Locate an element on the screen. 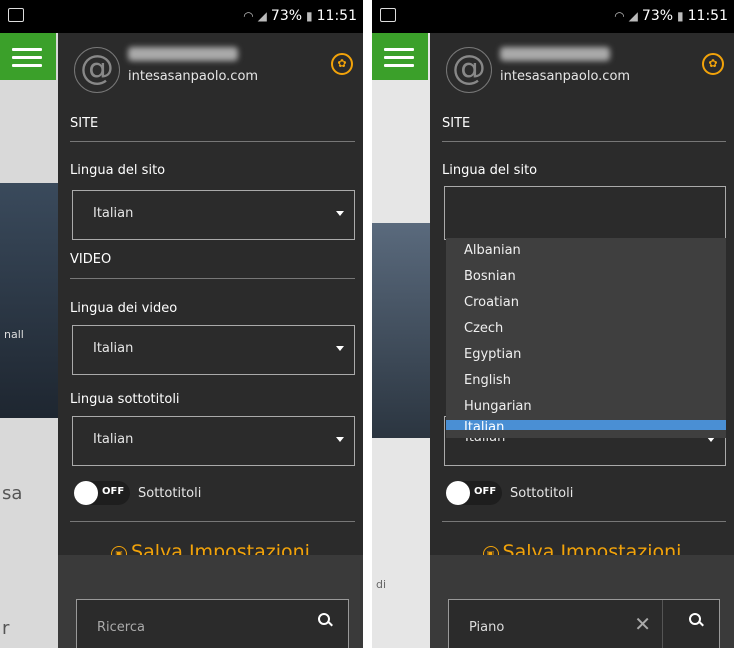 This screenshot has height=648, width=734. subtitle-language-select: Italian is located at coordinates (213, 441).